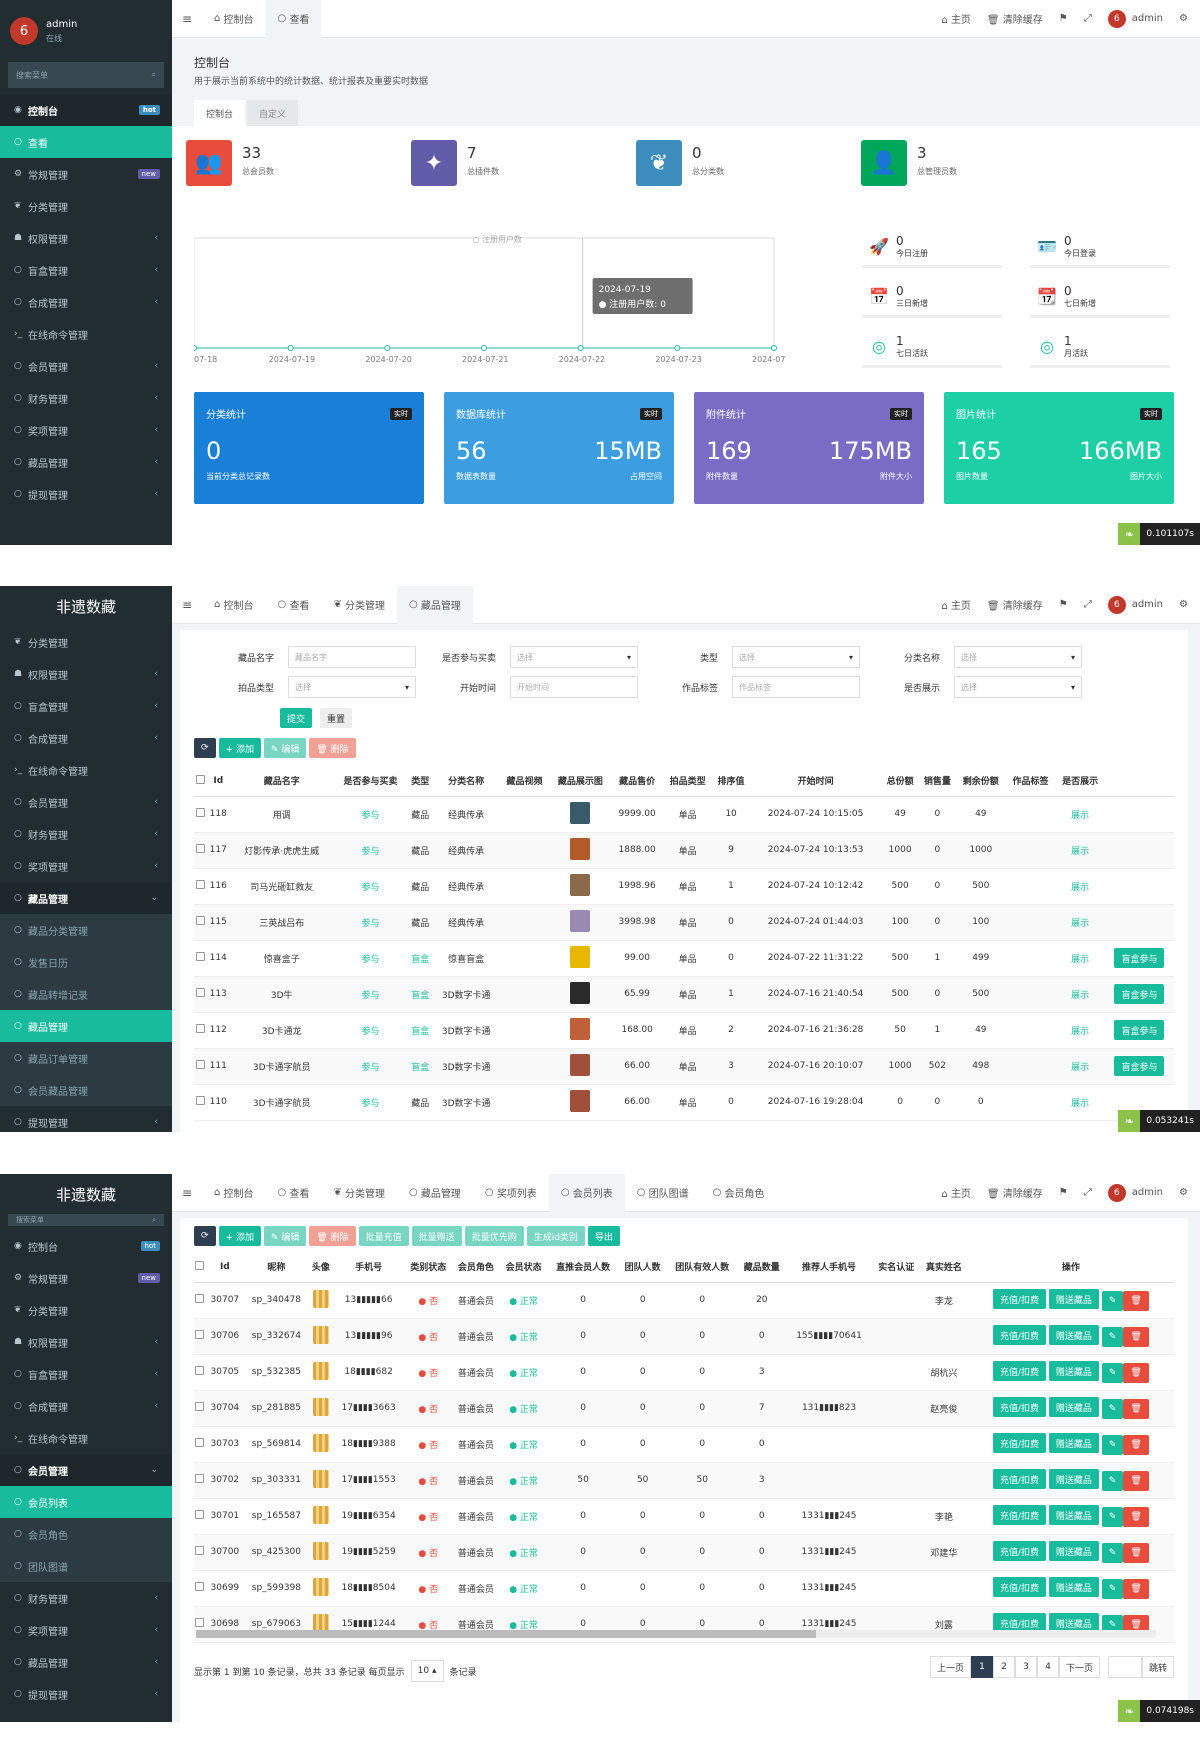 The image size is (1200, 1752). What do you see at coordinates (555, 1236) in the screenshot?
I see `generate-id-button: 生成id类别` at bounding box center [555, 1236].